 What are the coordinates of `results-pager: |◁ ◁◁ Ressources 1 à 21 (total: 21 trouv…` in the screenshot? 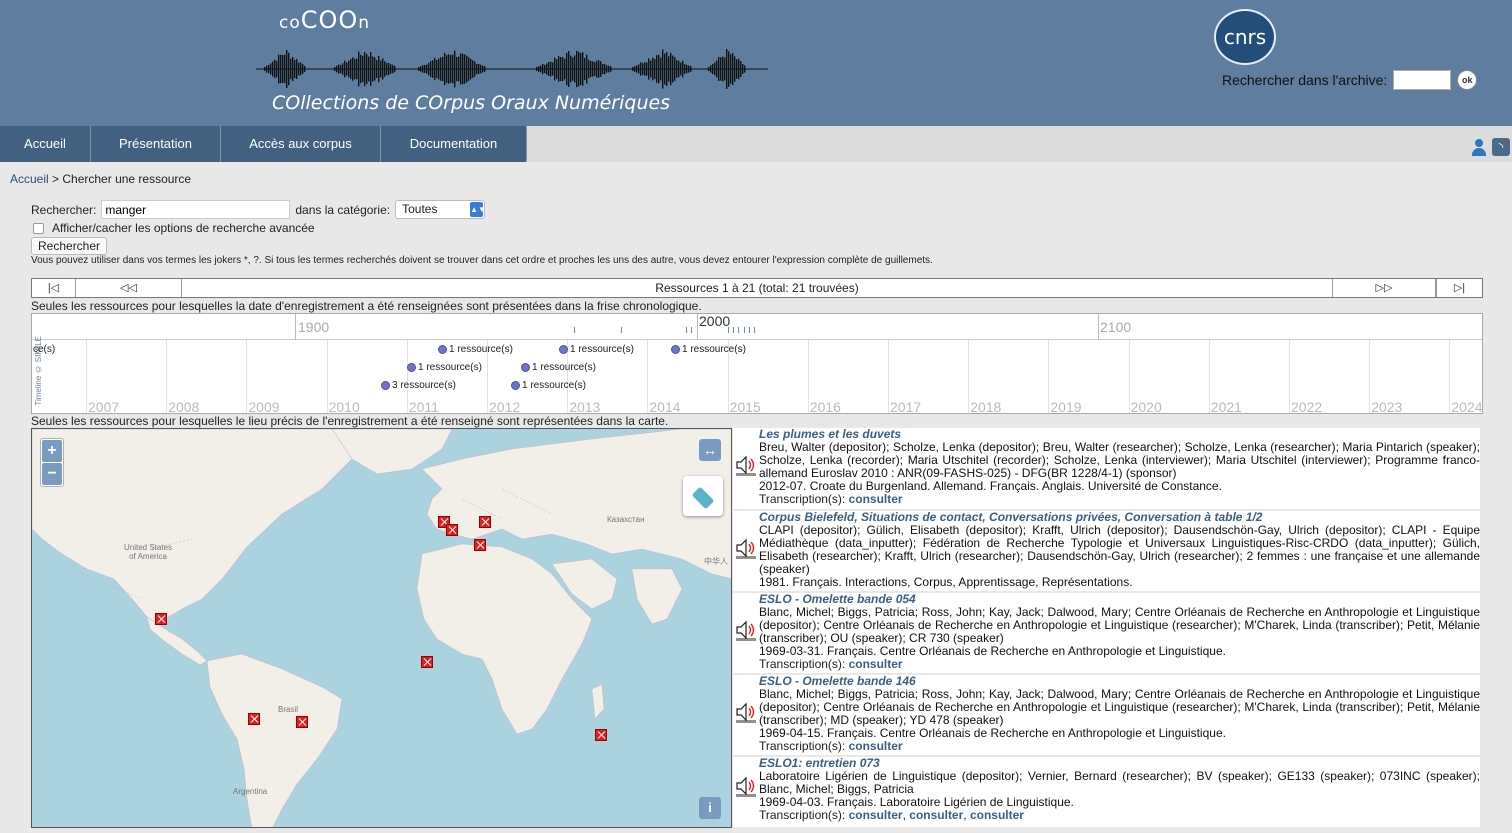 It's located at (757, 288).